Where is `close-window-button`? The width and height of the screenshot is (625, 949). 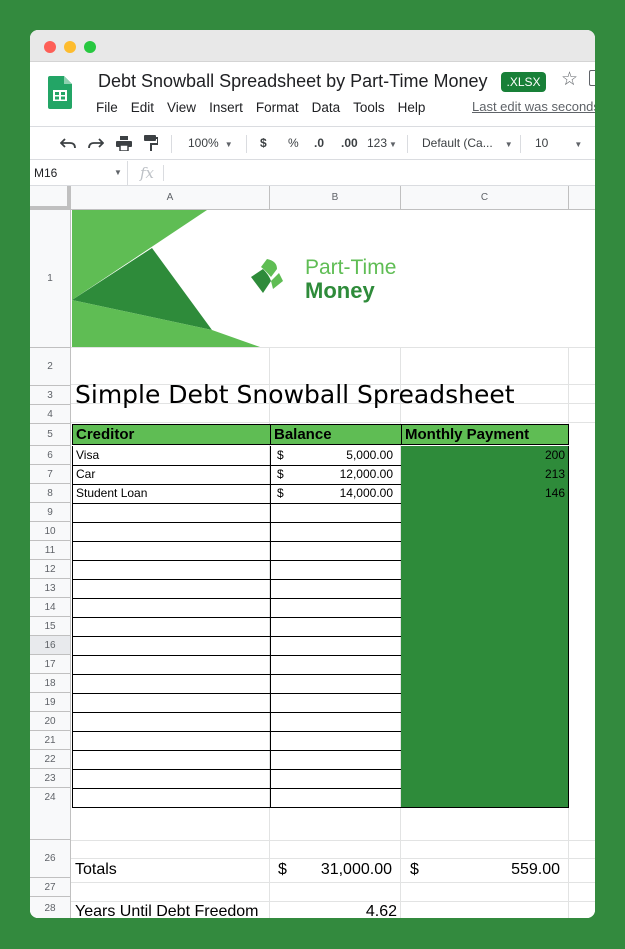 close-window-button is located at coordinates (50, 47).